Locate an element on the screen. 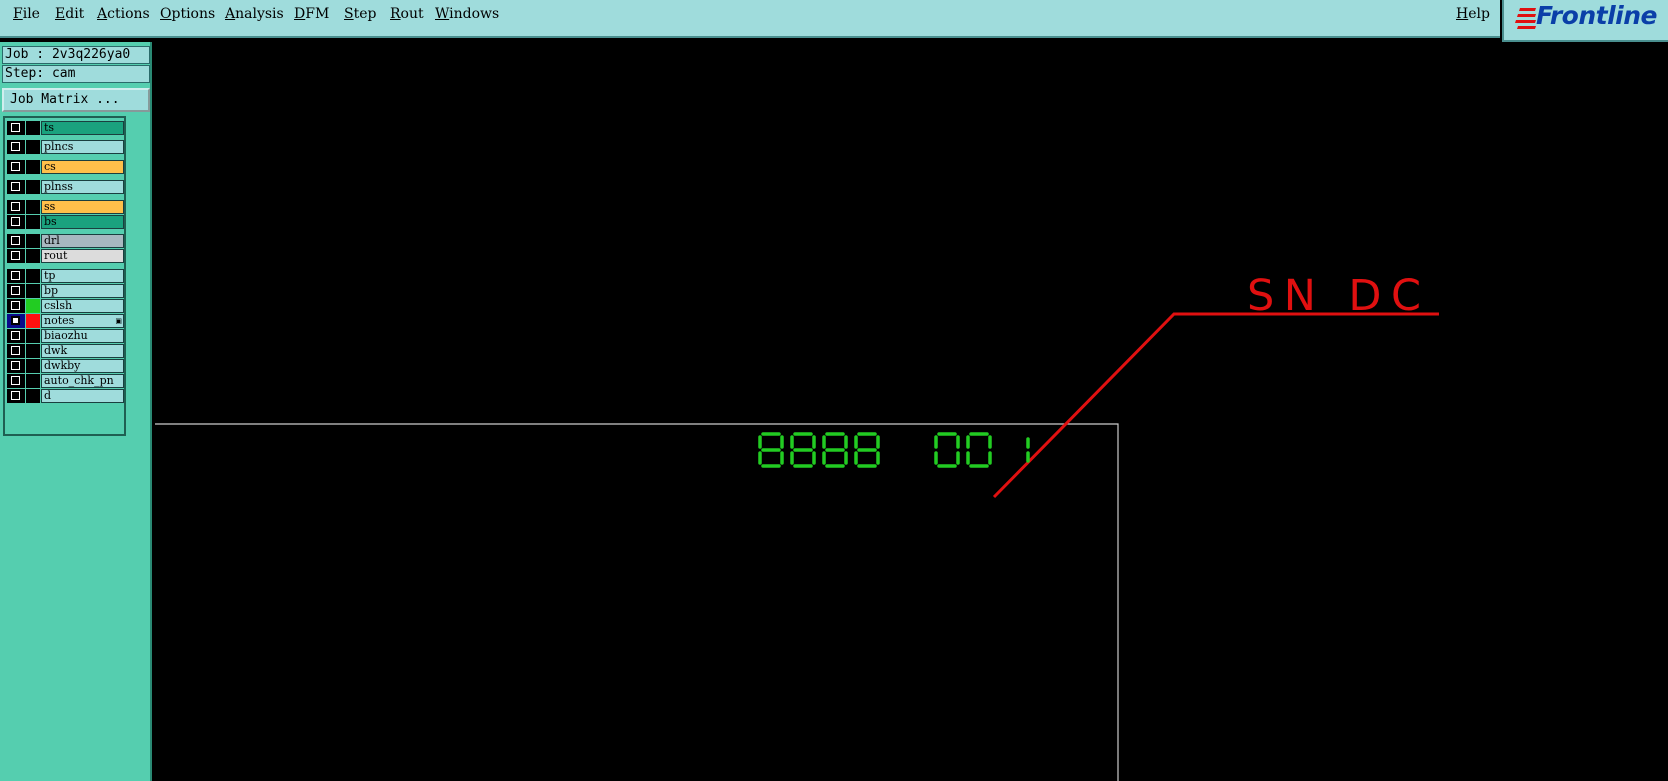  layer-row-d: d is located at coordinates (65, 396).